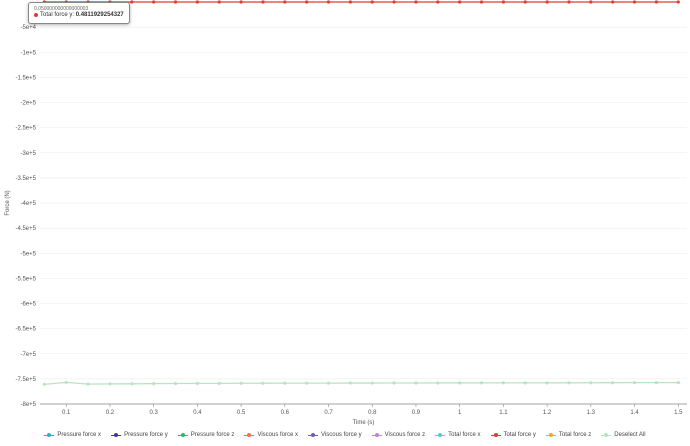  I want to click on legend-item-pressure-force-z: Pressure force z, so click(205, 435).